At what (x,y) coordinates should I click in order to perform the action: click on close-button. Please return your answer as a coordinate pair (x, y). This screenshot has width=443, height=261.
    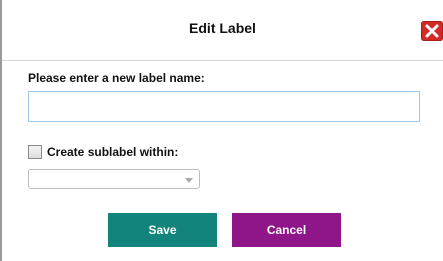
    Looking at the image, I should click on (432, 31).